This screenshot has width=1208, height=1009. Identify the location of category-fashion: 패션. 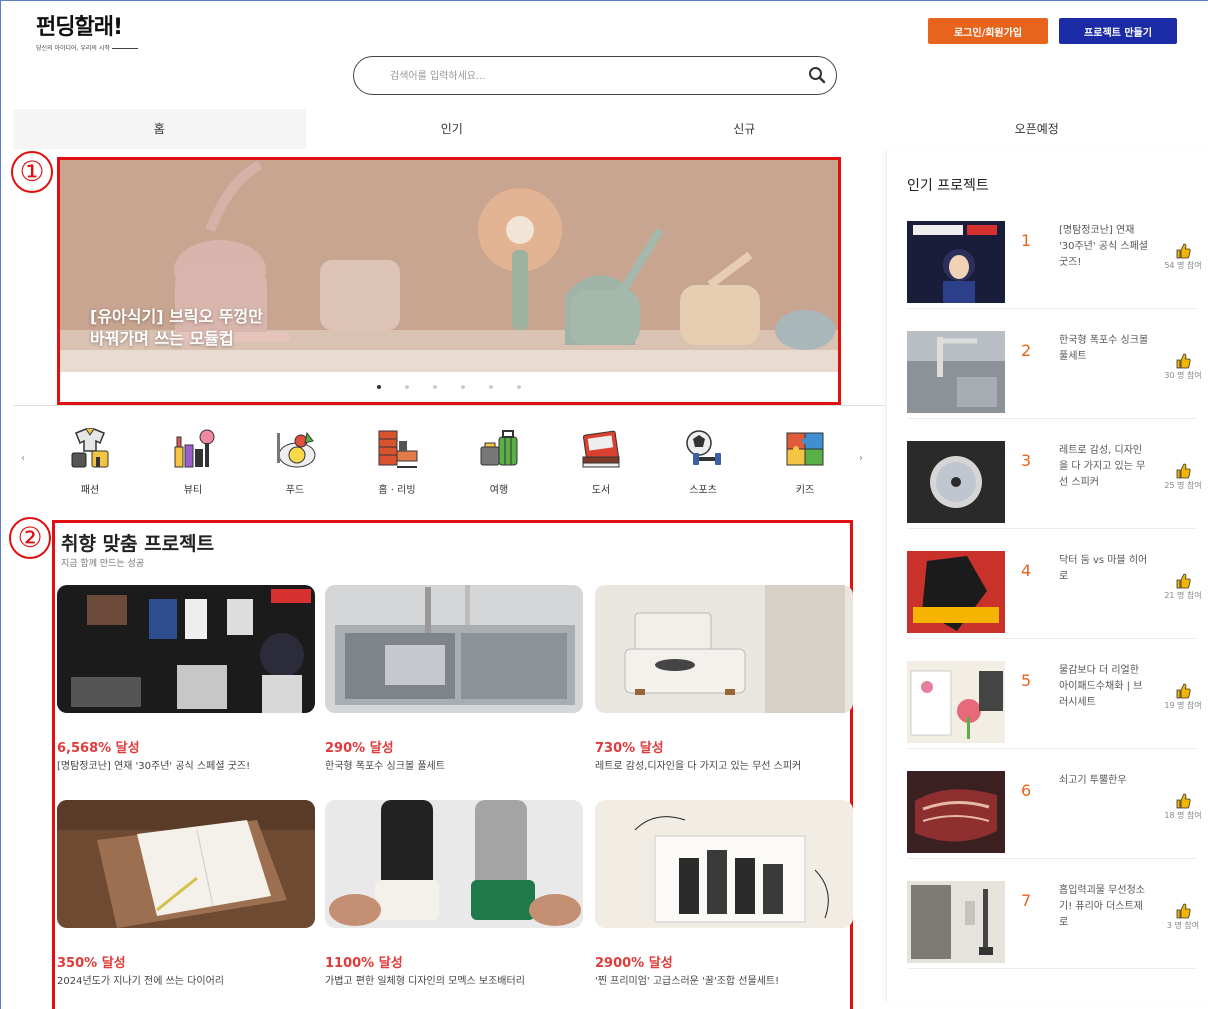
(90, 461).